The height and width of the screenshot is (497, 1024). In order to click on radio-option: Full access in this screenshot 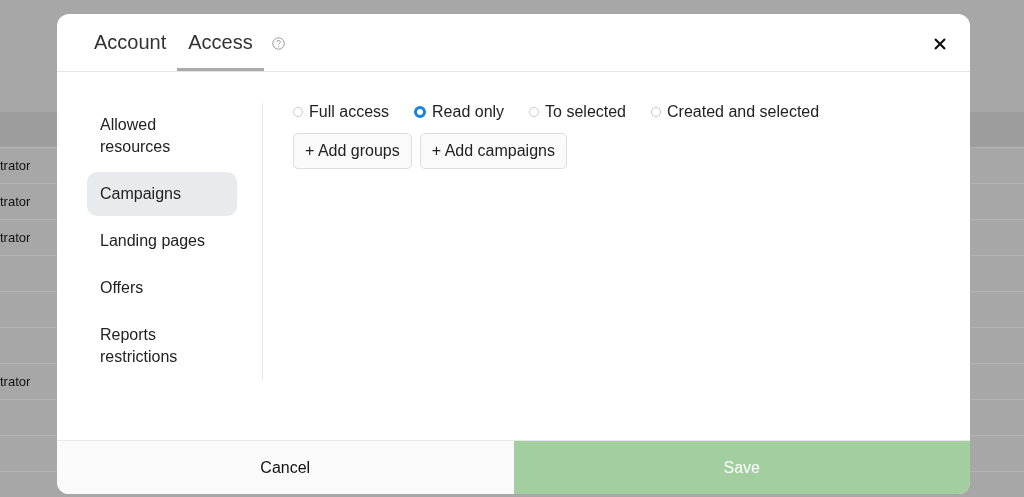, I will do `click(341, 112)`.